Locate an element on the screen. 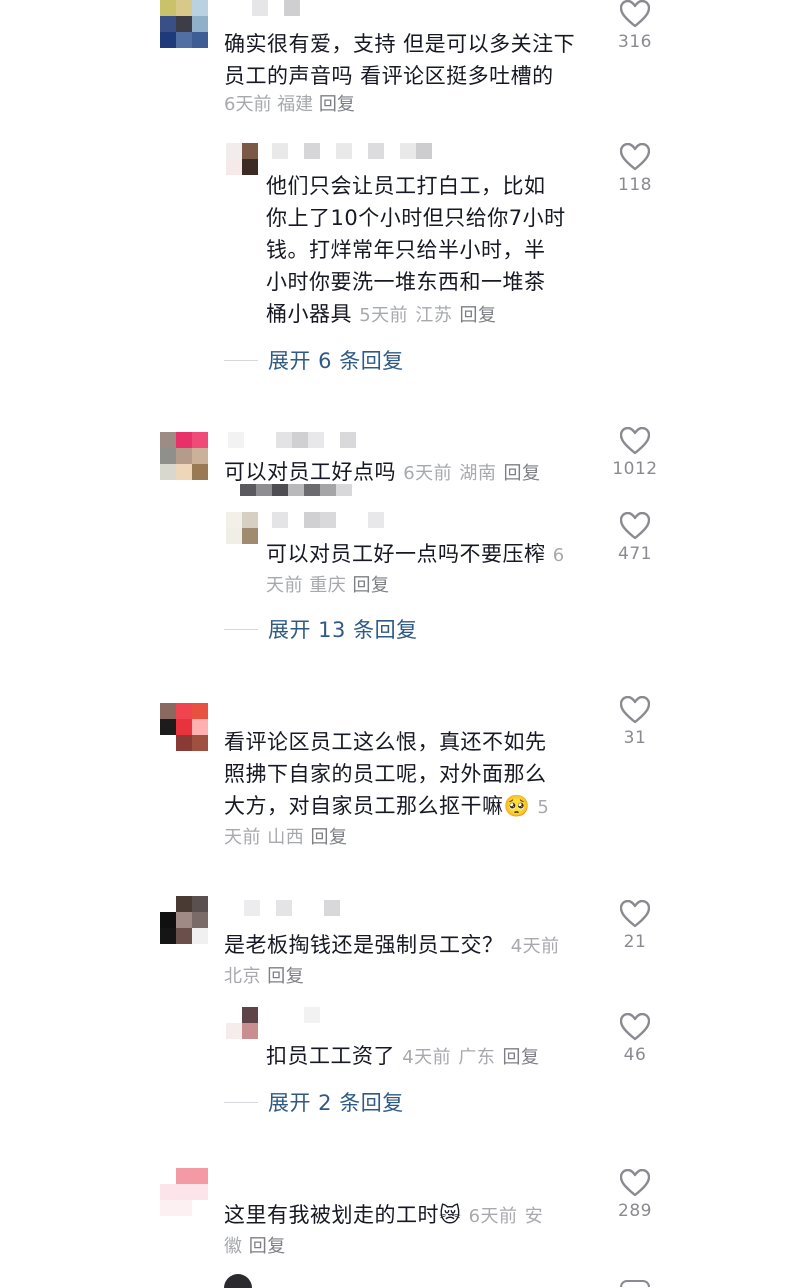 This screenshot has height=1288, width=805. expand-replies-button: 展开 2 条回复 is located at coordinates (314, 1102).